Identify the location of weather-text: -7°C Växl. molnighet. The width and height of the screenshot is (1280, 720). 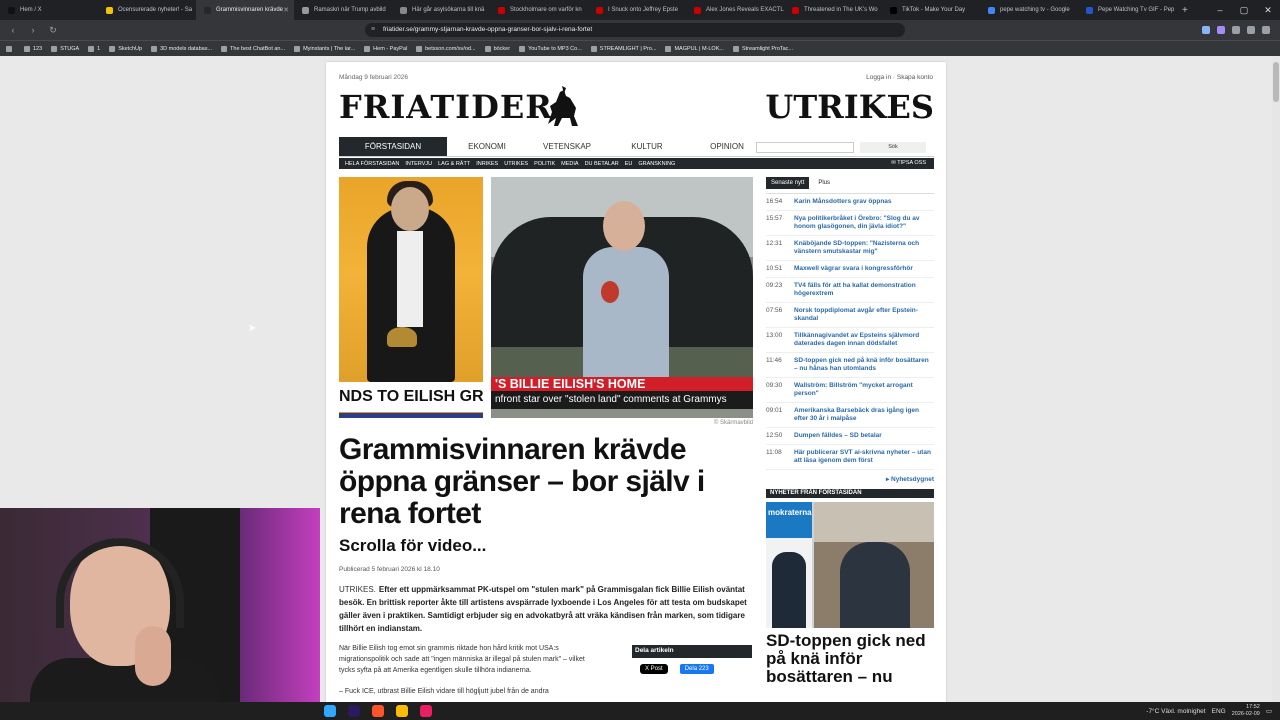
(1175, 711).